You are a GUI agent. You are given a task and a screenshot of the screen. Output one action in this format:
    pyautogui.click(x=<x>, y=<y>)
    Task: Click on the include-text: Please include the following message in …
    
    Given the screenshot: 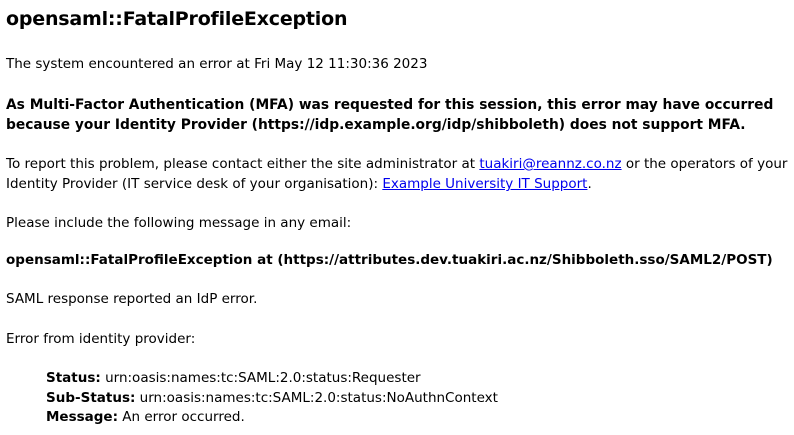 What is the action you would take?
    pyautogui.click(x=179, y=223)
    